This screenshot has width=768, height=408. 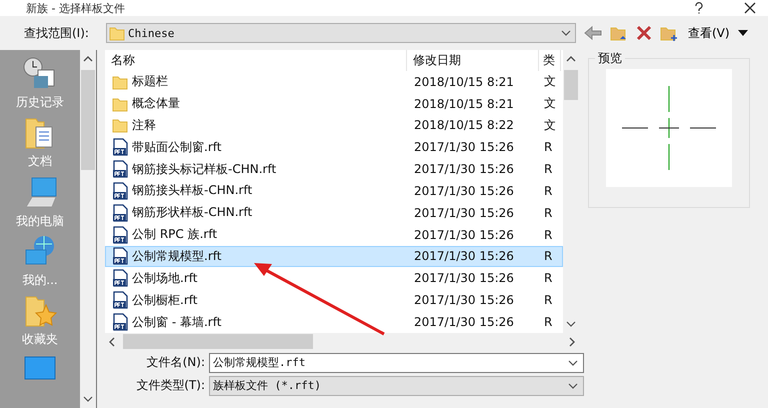 What do you see at coordinates (396, 362) in the screenshot?
I see `file-name-field: 公制常规模型.rft` at bounding box center [396, 362].